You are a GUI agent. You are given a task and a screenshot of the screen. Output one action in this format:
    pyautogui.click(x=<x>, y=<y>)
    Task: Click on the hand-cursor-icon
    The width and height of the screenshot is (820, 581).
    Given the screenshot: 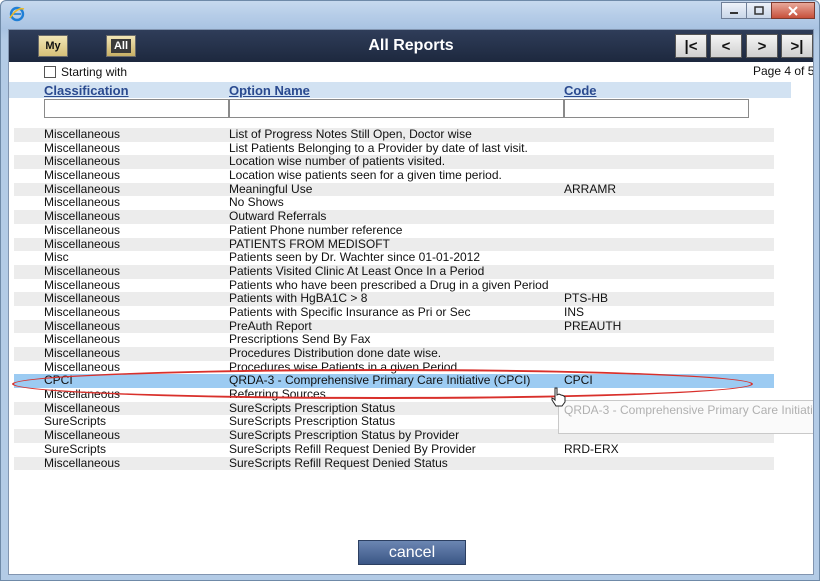 What is the action you would take?
    pyautogui.click(x=558, y=397)
    